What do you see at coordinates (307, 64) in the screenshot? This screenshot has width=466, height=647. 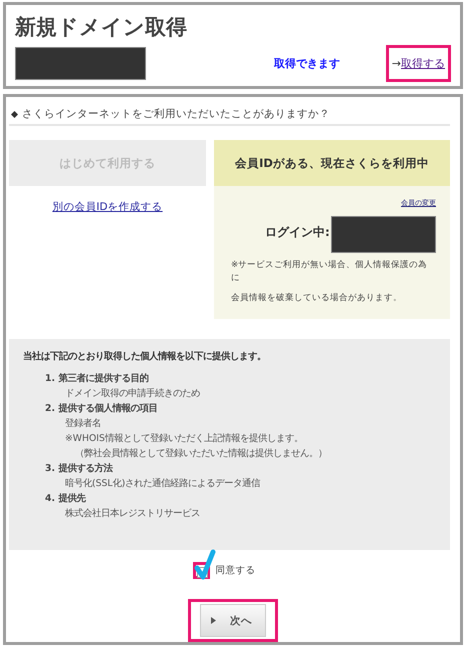 I see `availability-status: 取得できます` at bounding box center [307, 64].